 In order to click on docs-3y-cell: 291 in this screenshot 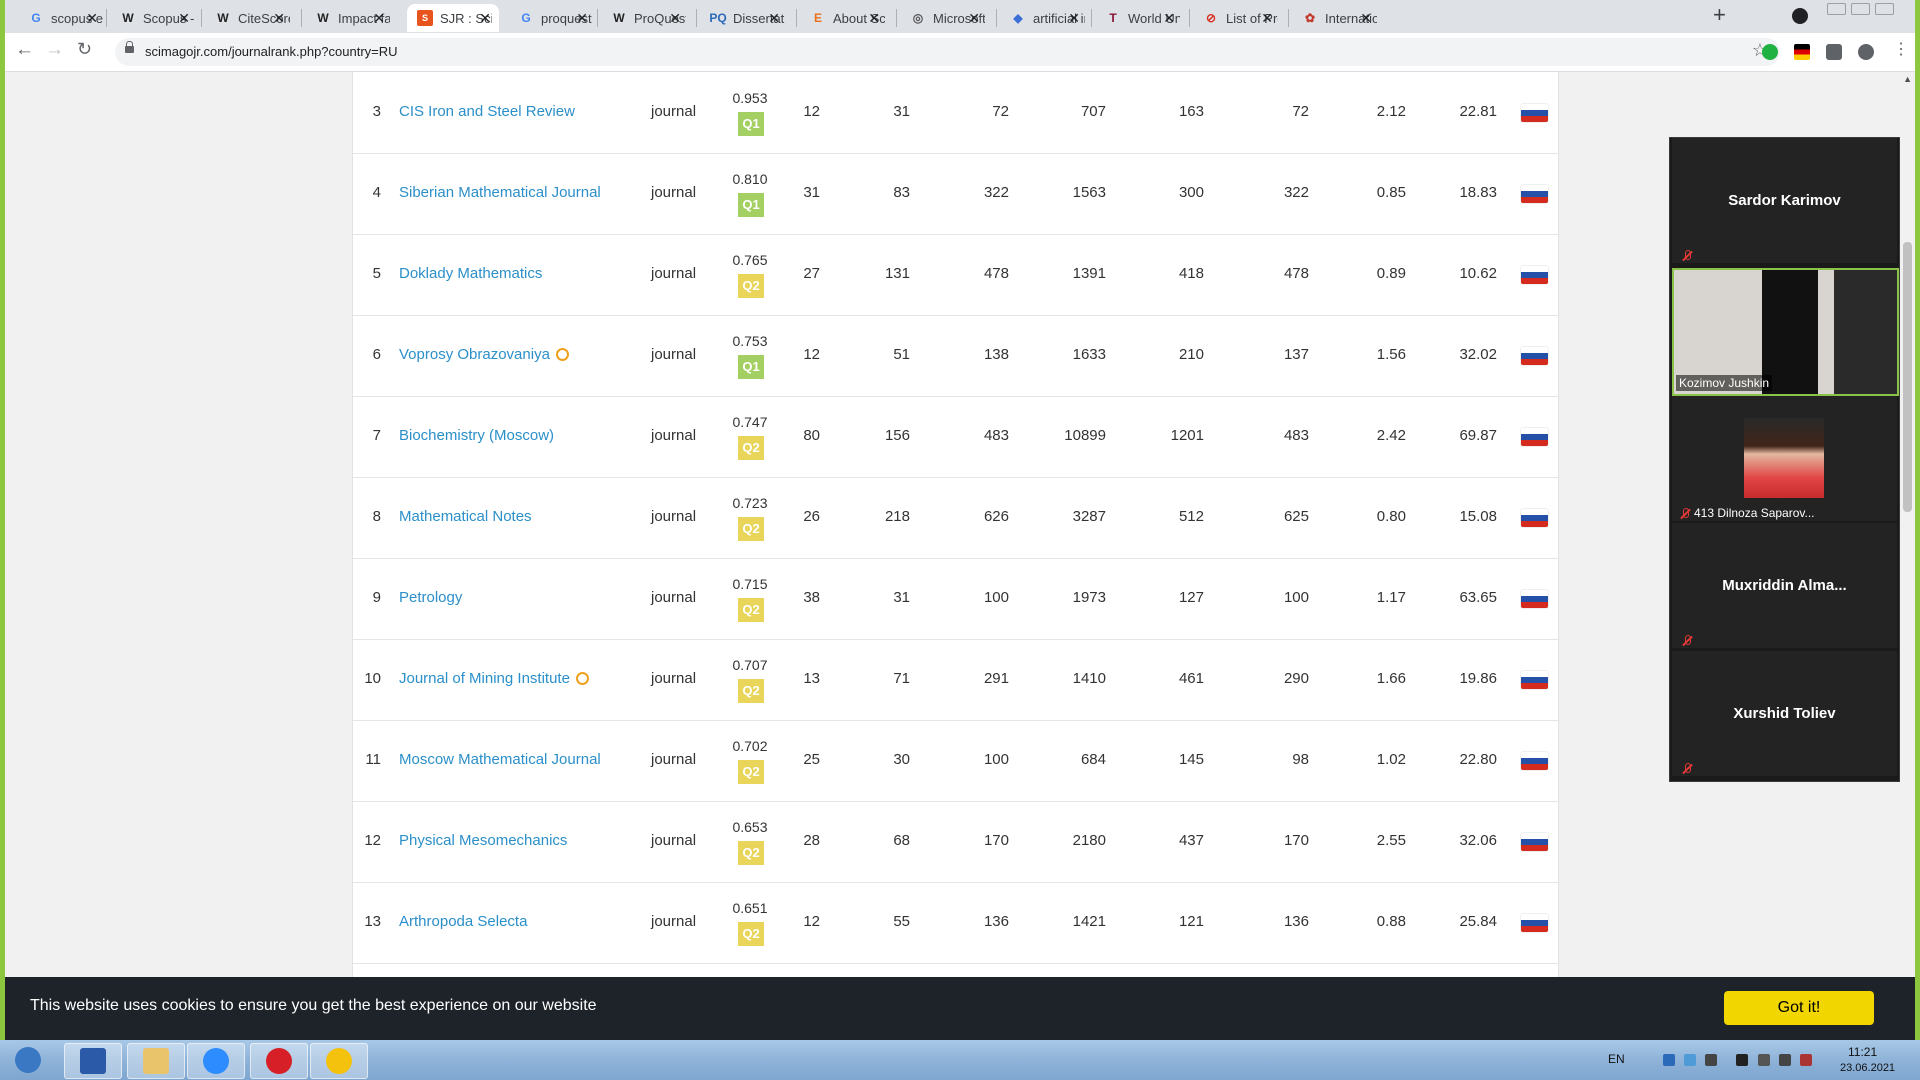, I will do `click(996, 678)`.